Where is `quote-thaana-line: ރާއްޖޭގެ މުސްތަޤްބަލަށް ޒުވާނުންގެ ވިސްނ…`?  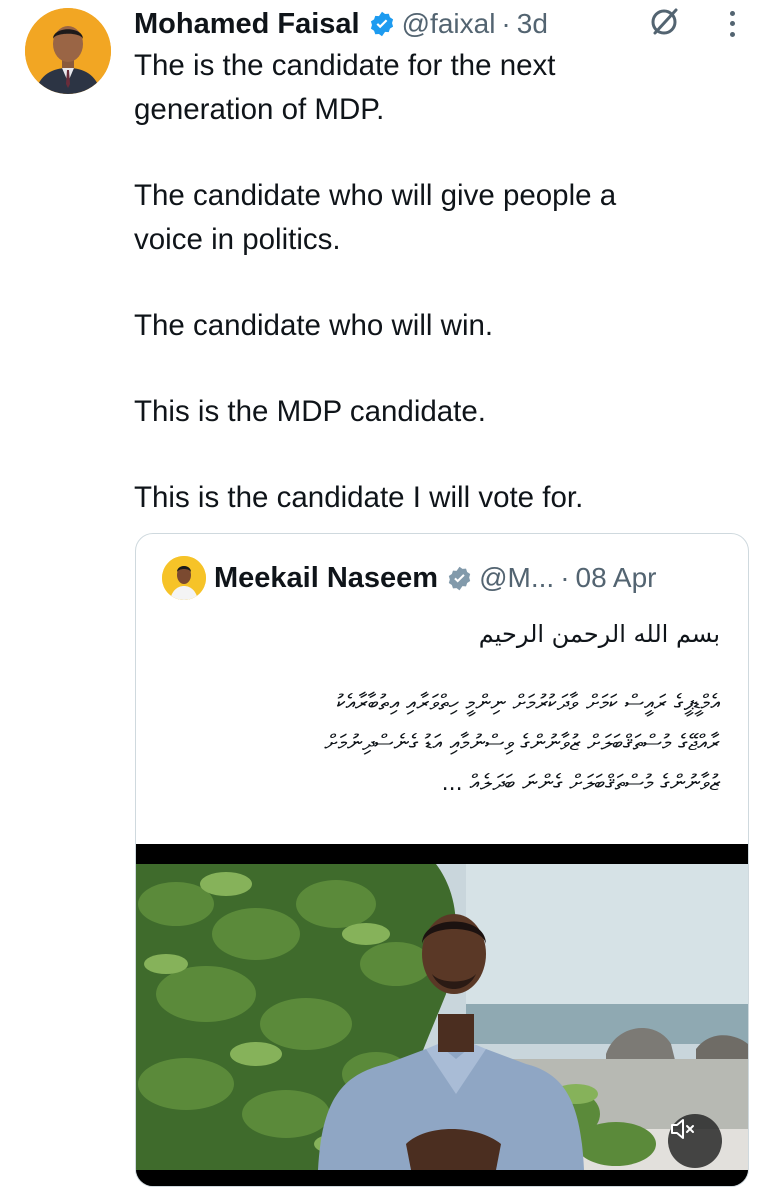 quote-thaana-line: ރާއްޖޭގެ މުސްތަޤްބަލަށް ޒުވާނުންގެ ވިސްނ… is located at coordinates (522, 743).